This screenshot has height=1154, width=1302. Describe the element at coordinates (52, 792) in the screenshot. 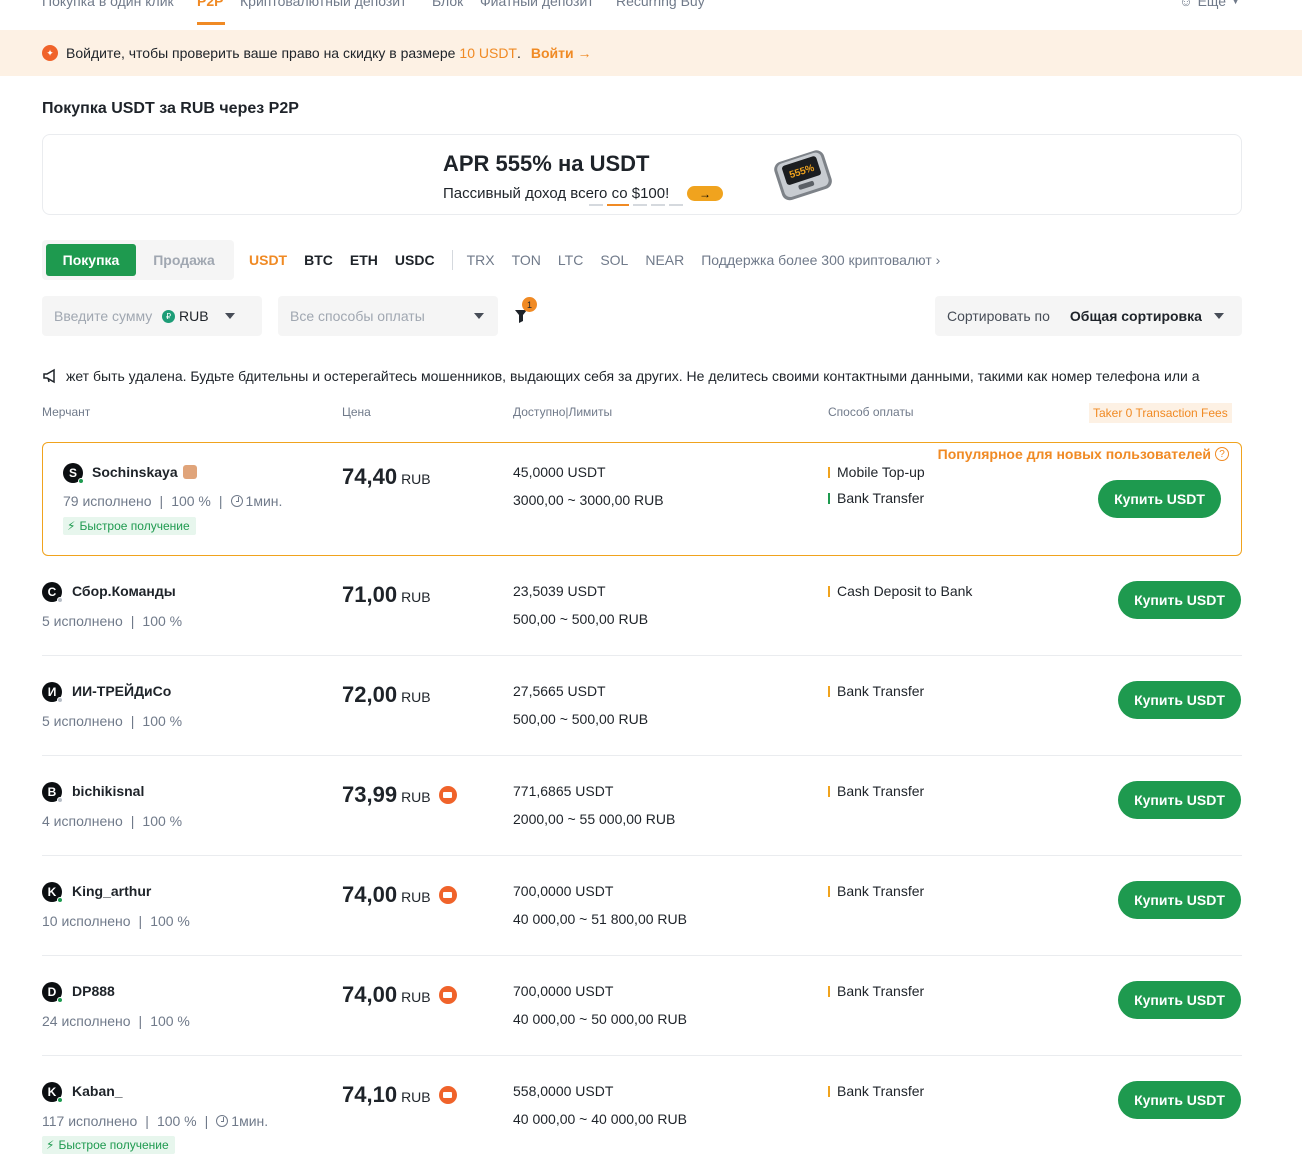

I see `avatar: B` at that location.